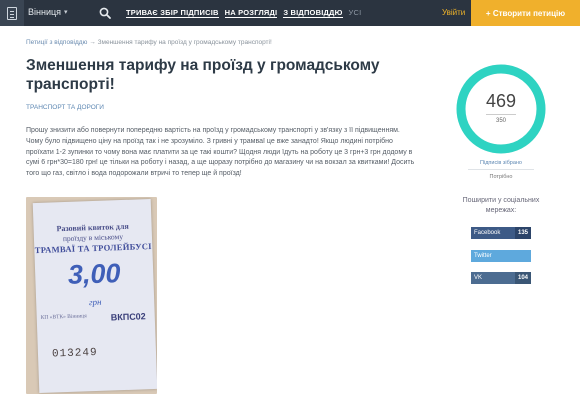 The height and width of the screenshot is (401, 580). Describe the element at coordinates (65, 107) in the screenshot. I see `petition-category-link: Транспорт та дороги` at that location.